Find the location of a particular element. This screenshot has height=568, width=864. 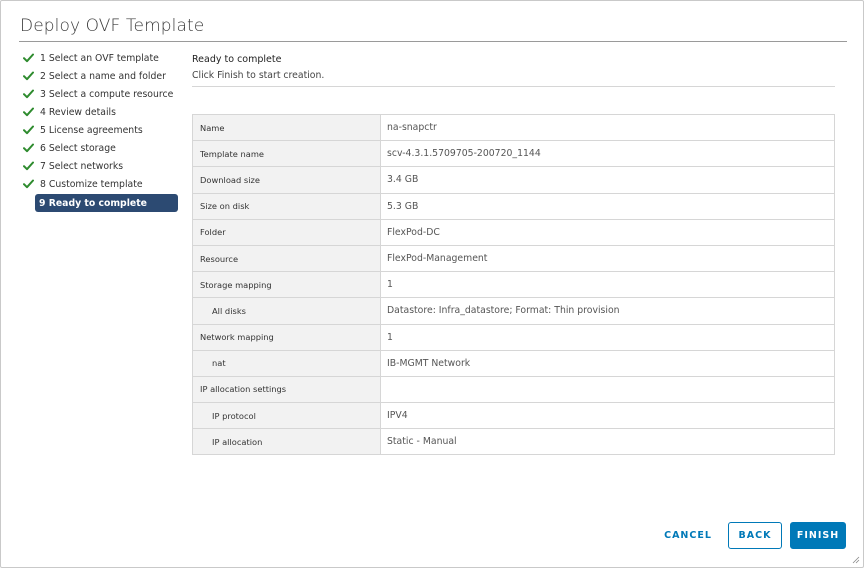

summary-key: Network mapping is located at coordinates (286, 337).